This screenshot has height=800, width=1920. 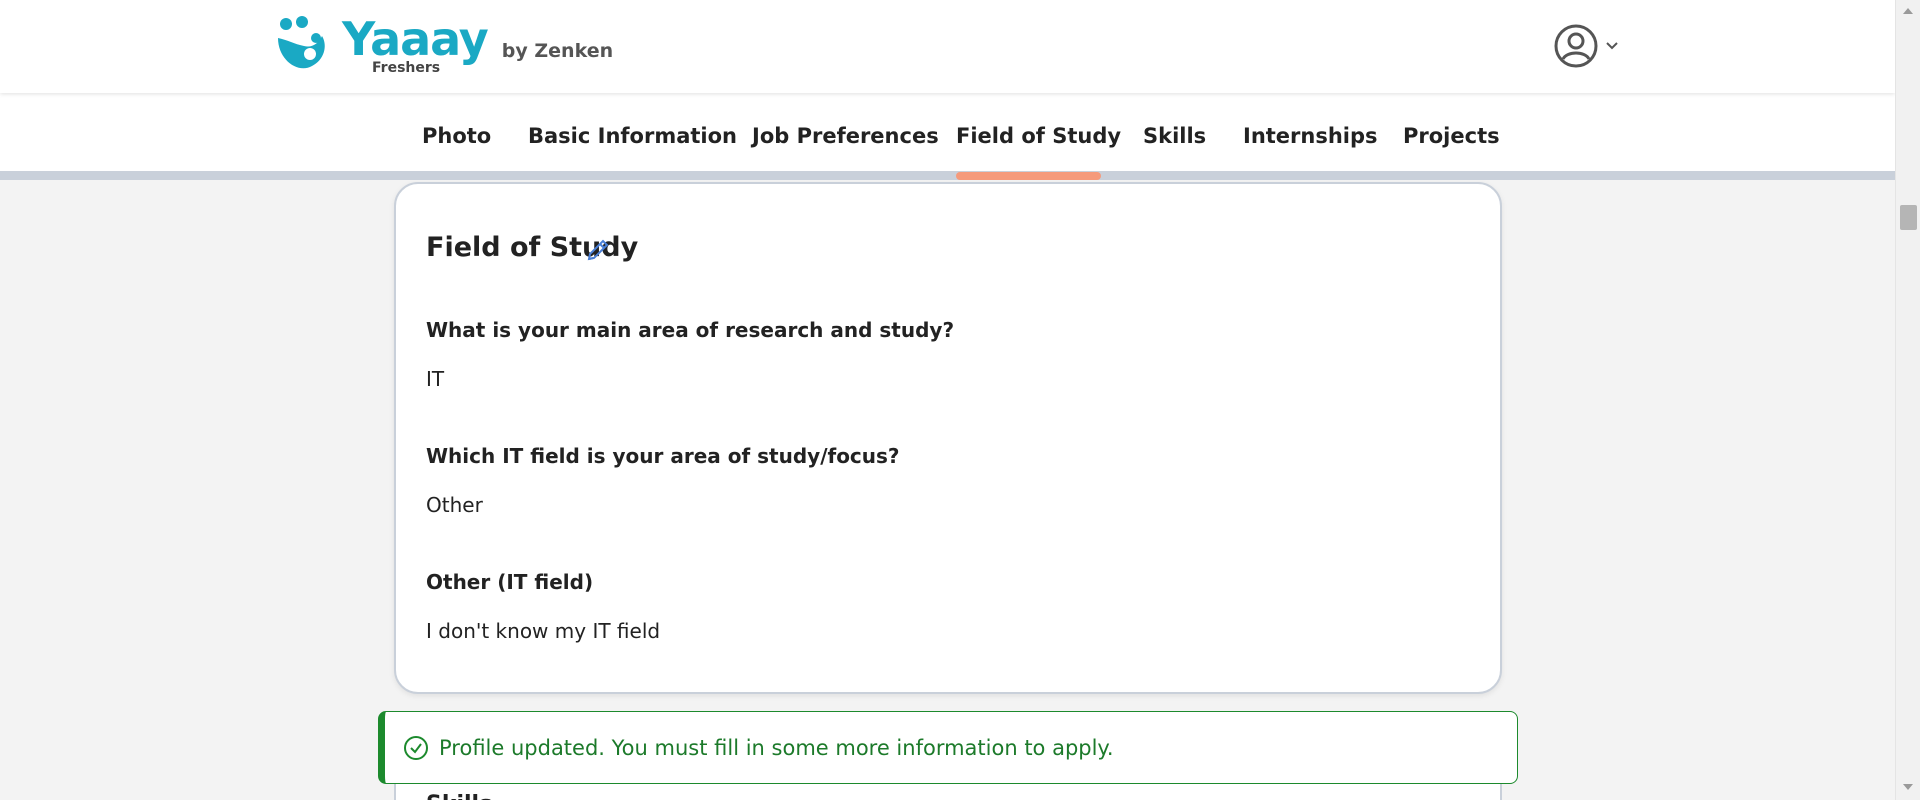 I want to click on user-circle-icon, so click(x=1576, y=46).